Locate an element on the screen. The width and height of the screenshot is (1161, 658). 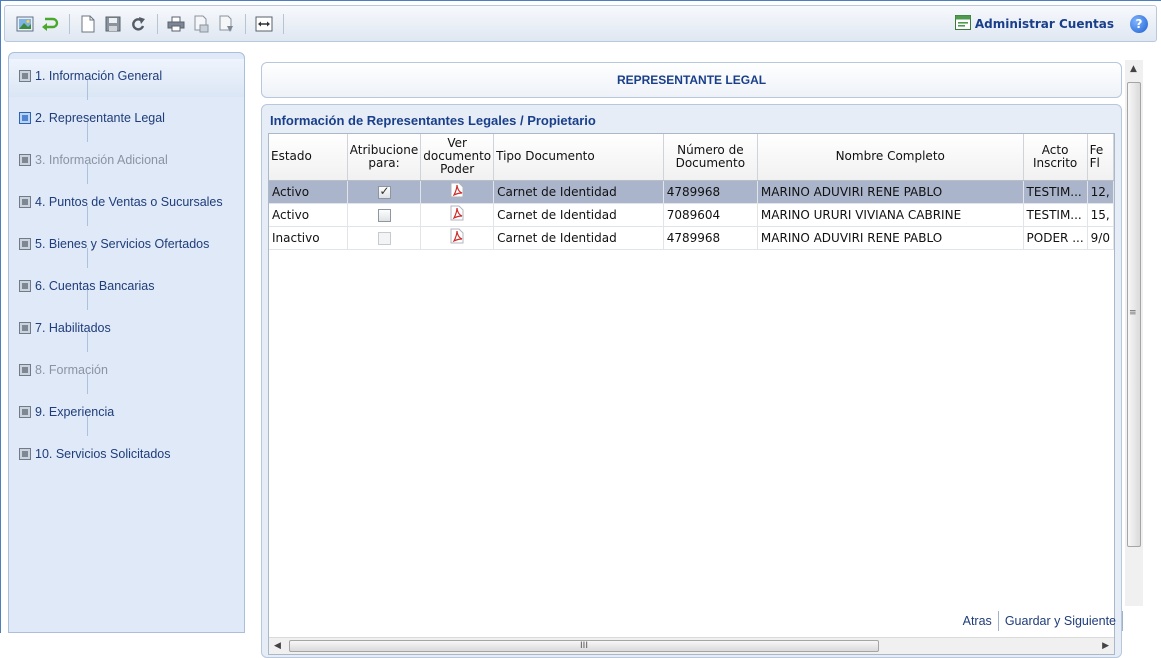
column-header-fecha: Fe Fl is located at coordinates (1100, 157).